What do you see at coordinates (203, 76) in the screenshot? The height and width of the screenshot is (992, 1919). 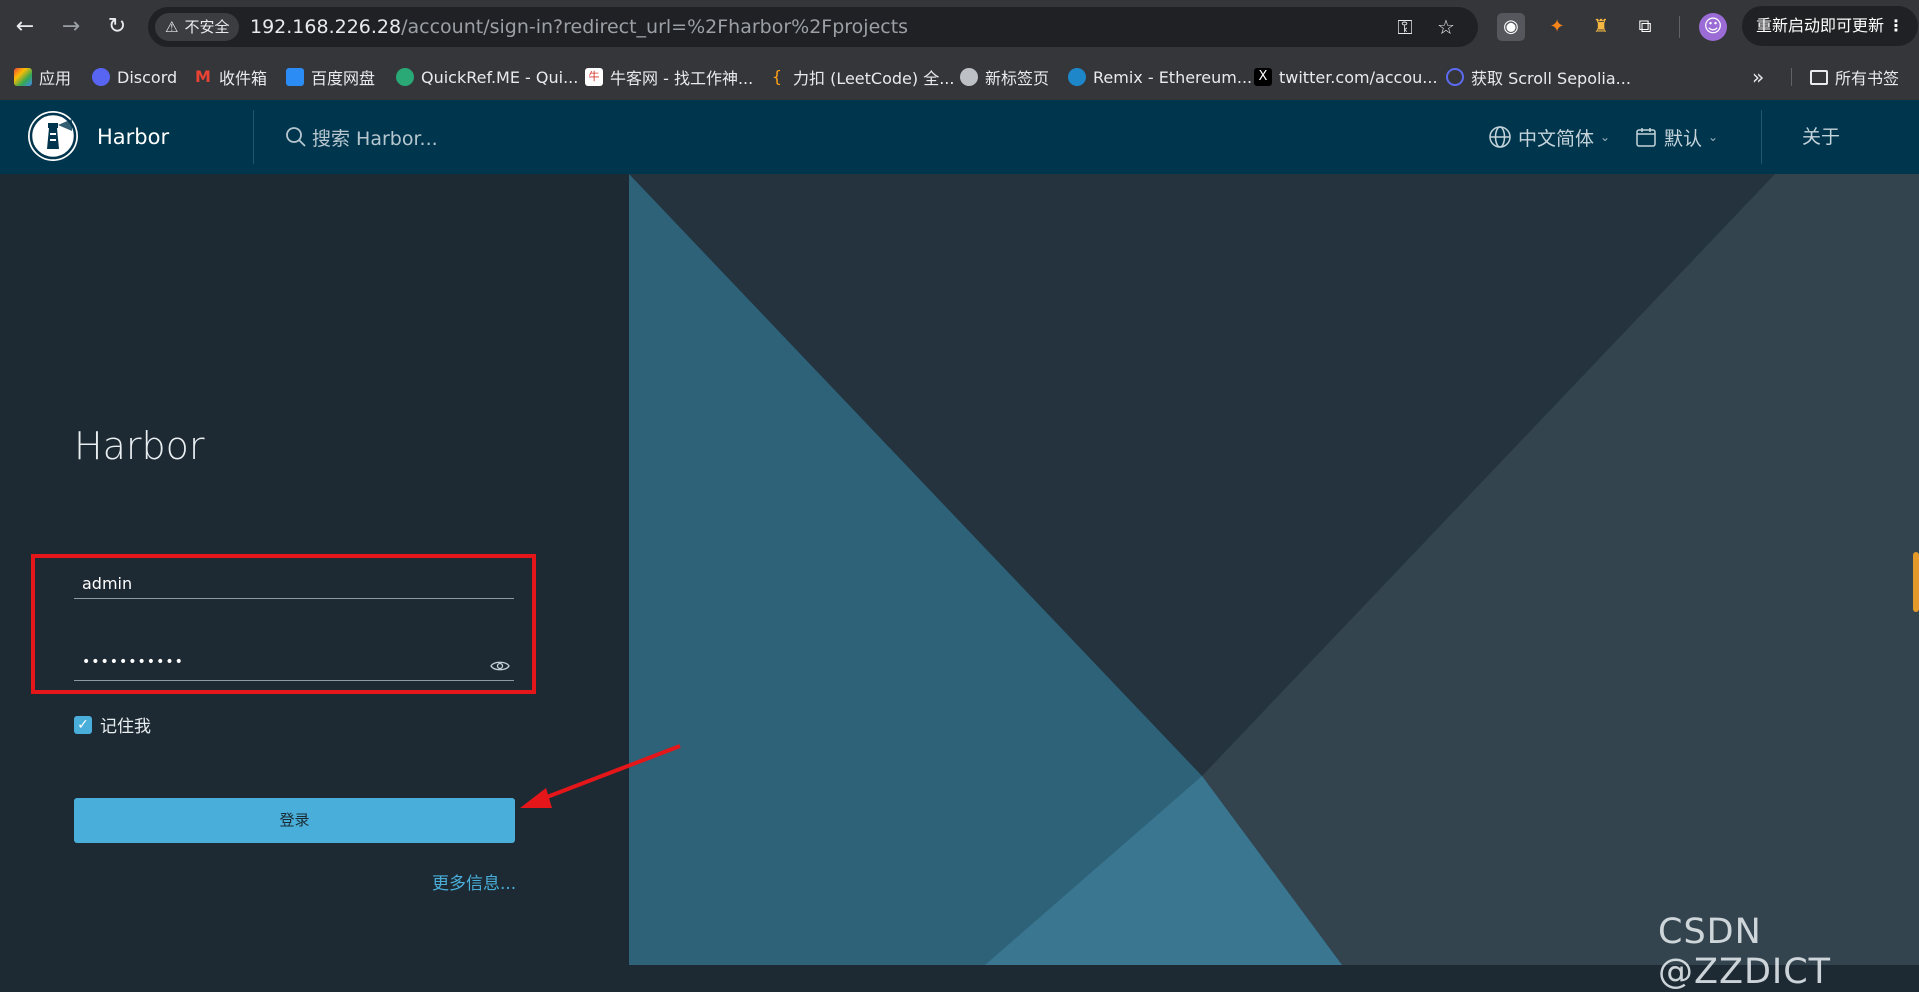 I see `gmail-icon: M` at bounding box center [203, 76].